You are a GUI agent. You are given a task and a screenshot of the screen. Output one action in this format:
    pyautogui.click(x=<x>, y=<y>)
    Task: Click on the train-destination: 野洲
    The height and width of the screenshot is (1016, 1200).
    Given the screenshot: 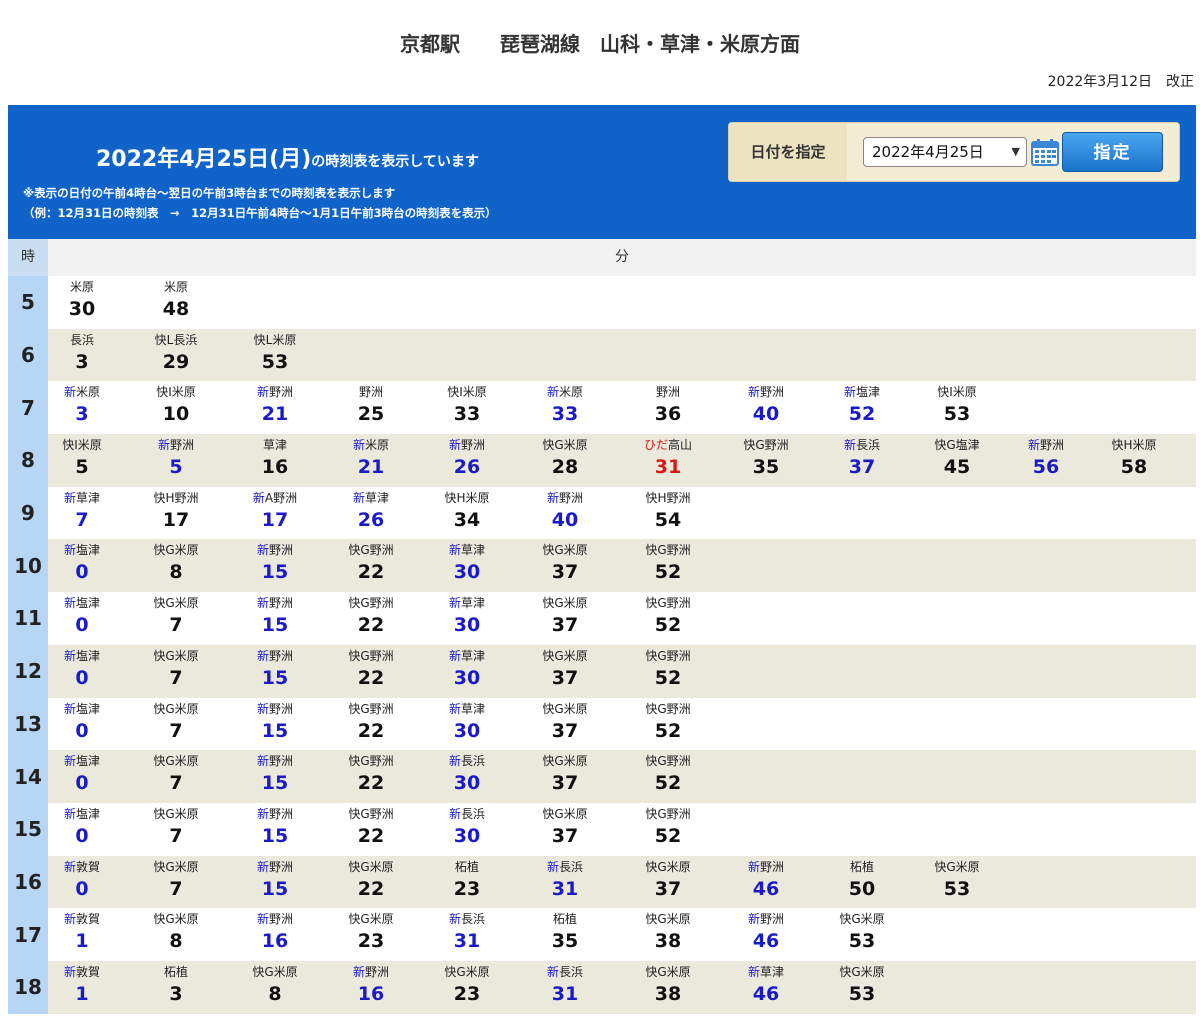 What is the action you would take?
    pyautogui.click(x=371, y=392)
    